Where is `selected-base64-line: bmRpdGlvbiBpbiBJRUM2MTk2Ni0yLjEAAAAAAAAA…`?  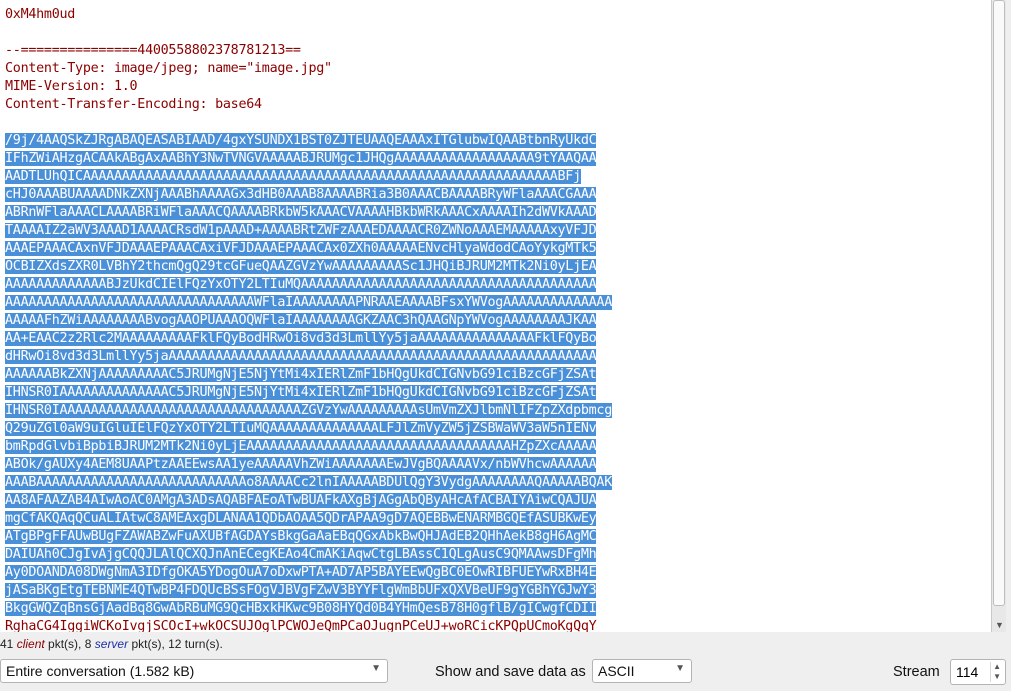
selected-base64-line: bmRpdGlvbiBpbiBJRUM2MTk2Ni0yLjEAAAAAAAAA… is located at coordinates (301, 446).